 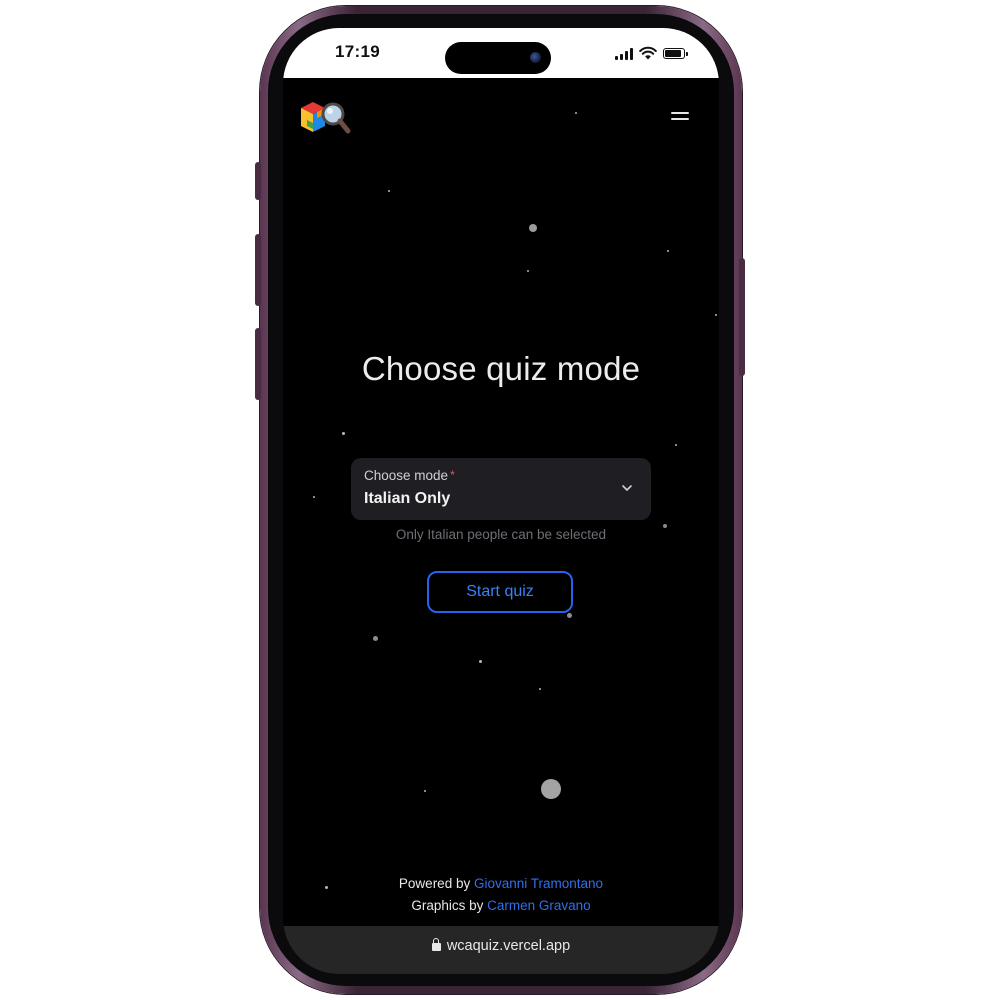 I want to click on graphics-by-line: Graphics by Carmen Gravano, so click(x=501, y=906).